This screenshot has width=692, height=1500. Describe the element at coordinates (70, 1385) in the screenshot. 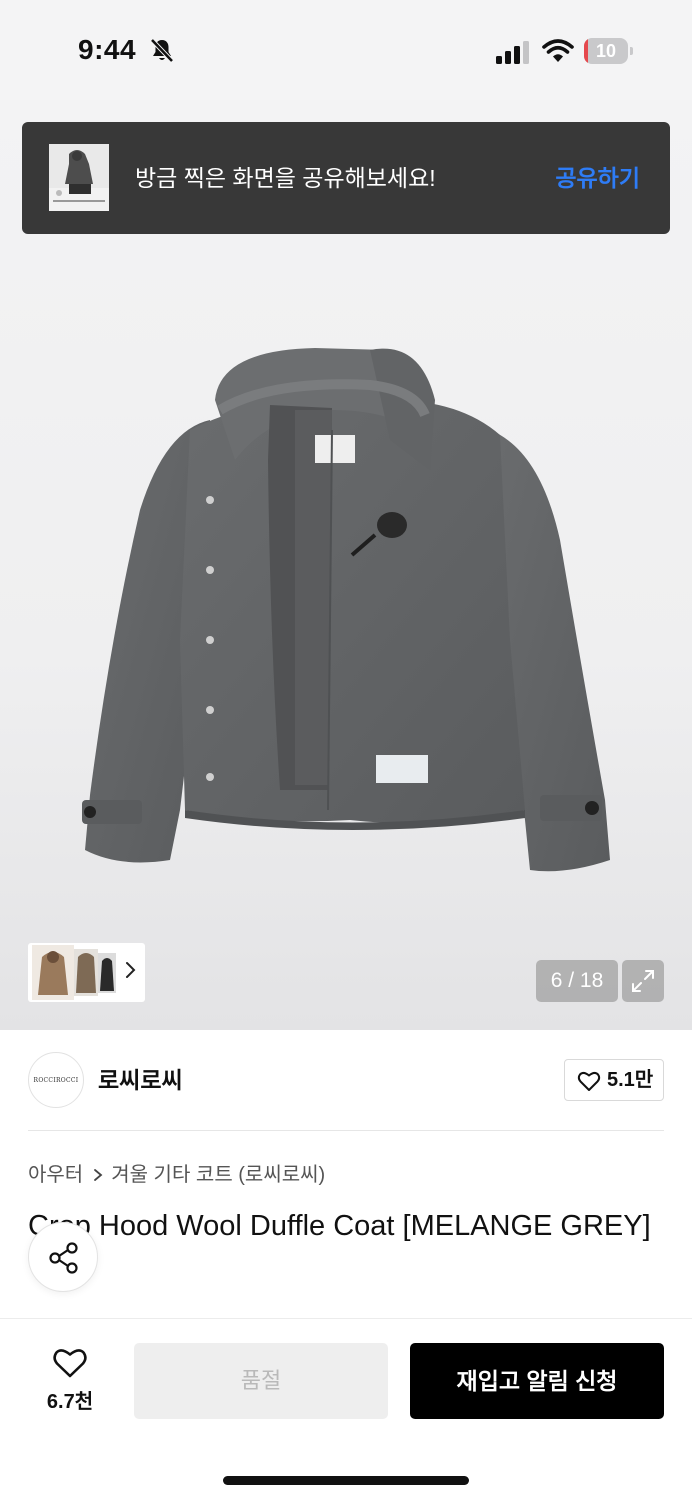

I see `wishlist-button: 6.7천` at that location.